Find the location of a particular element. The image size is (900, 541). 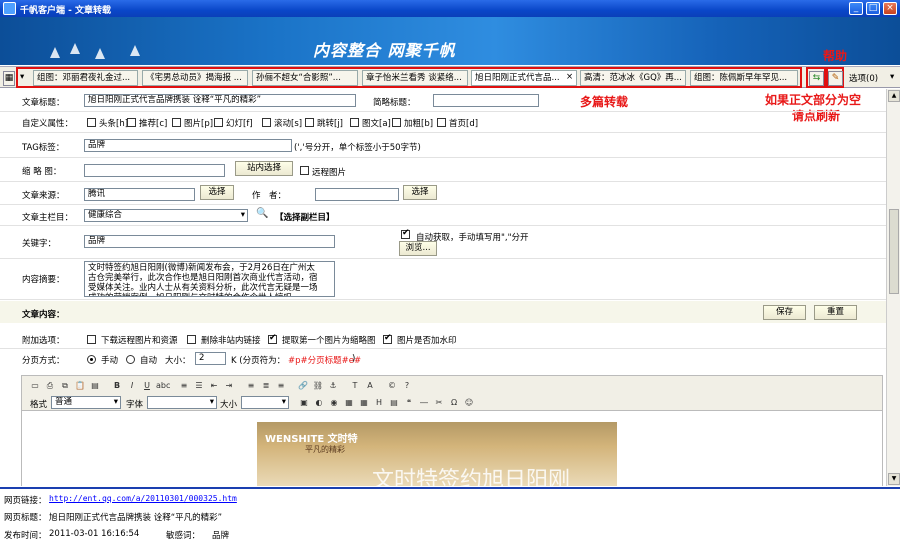

format-select: 普通 ▾ is located at coordinates (86, 402).